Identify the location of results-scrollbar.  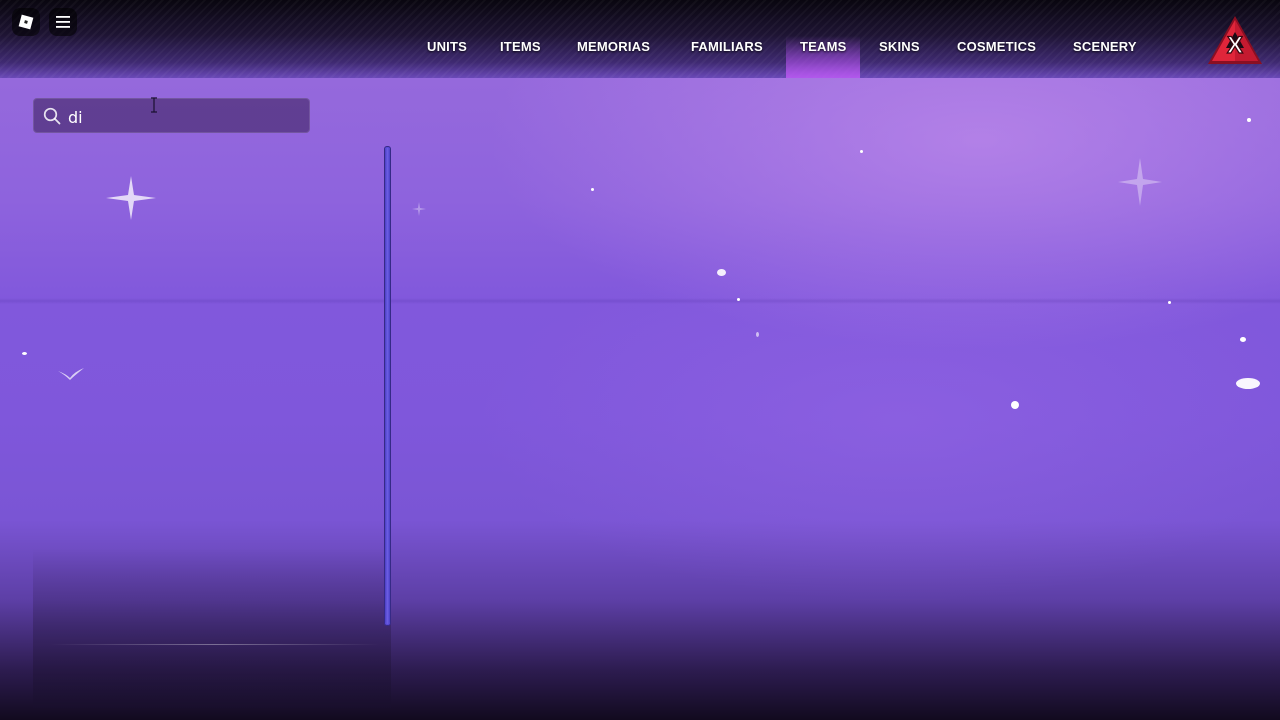
(387, 386).